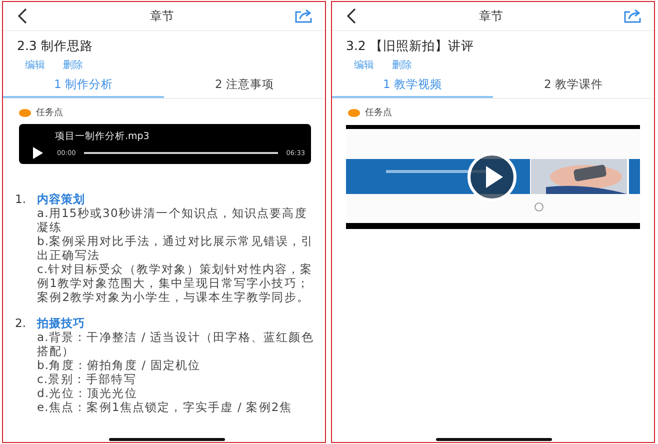 The width and height of the screenshot is (658, 444). Describe the element at coordinates (412, 86) in the screenshot. I see `tab: 1 教学视频` at that location.